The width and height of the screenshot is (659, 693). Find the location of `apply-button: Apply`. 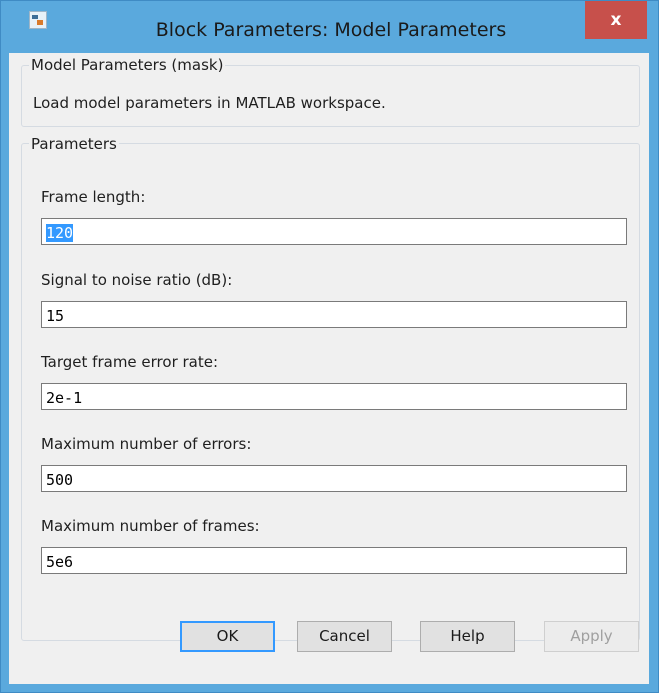

apply-button: Apply is located at coordinates (591, 636).